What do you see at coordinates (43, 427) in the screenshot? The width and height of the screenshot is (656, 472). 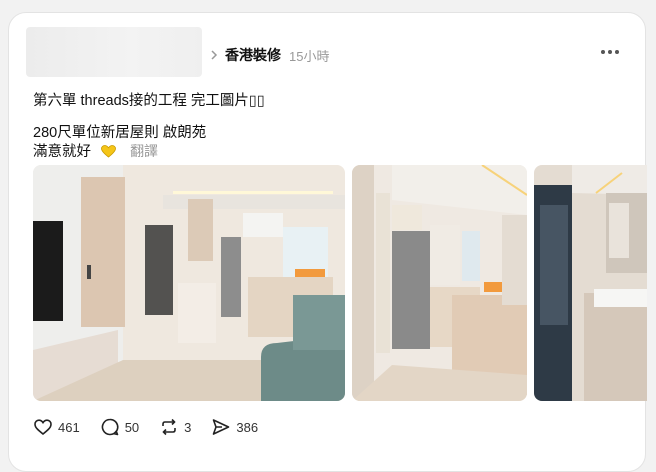 I see `heart-icon` at bounding box center [43, 427].